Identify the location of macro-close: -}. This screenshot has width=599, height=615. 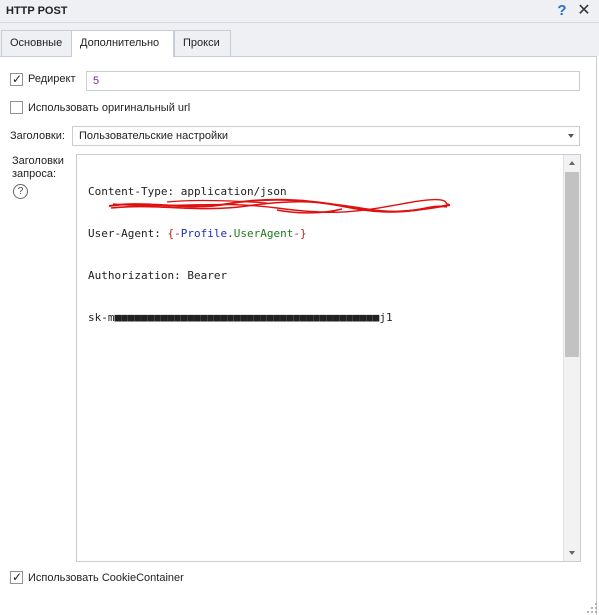
(300, 233).